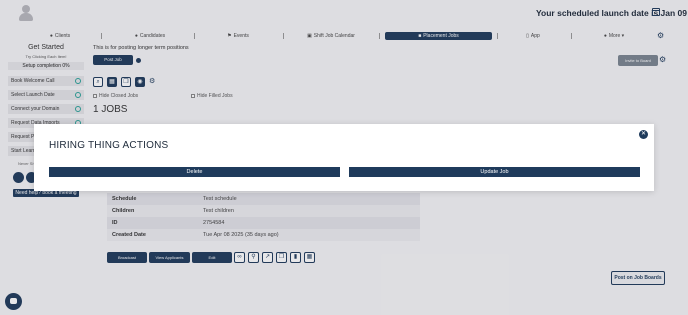 The width and height of the screenshot is (688, 315). Describe the element at coordinates (194, 172) in the screenshot. I see `delete-button: Delete` at that location.